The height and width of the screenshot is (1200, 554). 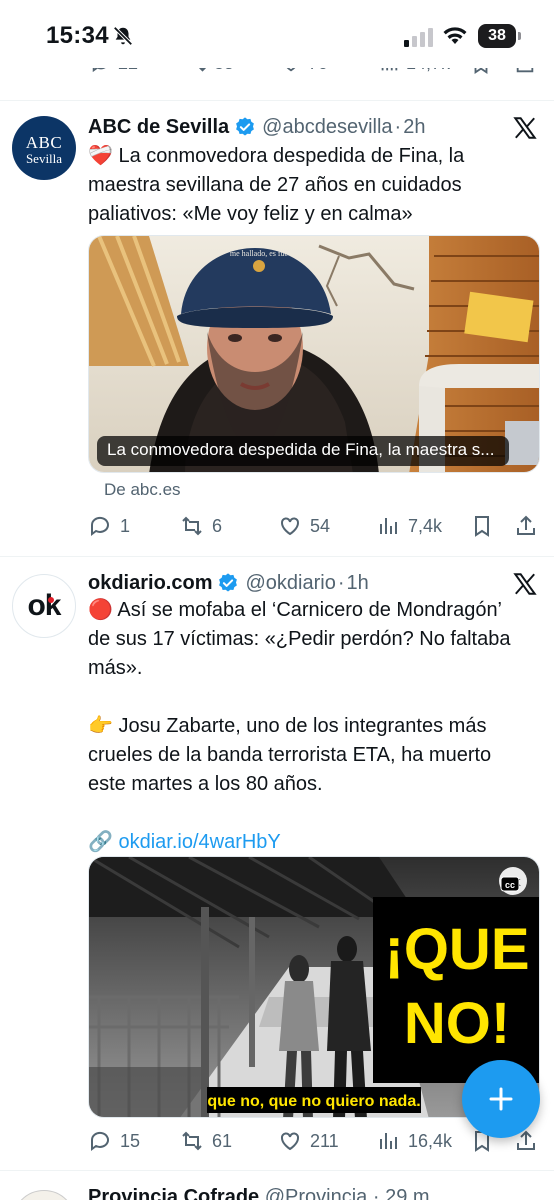 What do you see at coordinates (205, 784) in the screenshot?
I see `tweet-text-line: este martes a los 80 años.` at bounding box center [205, 784].